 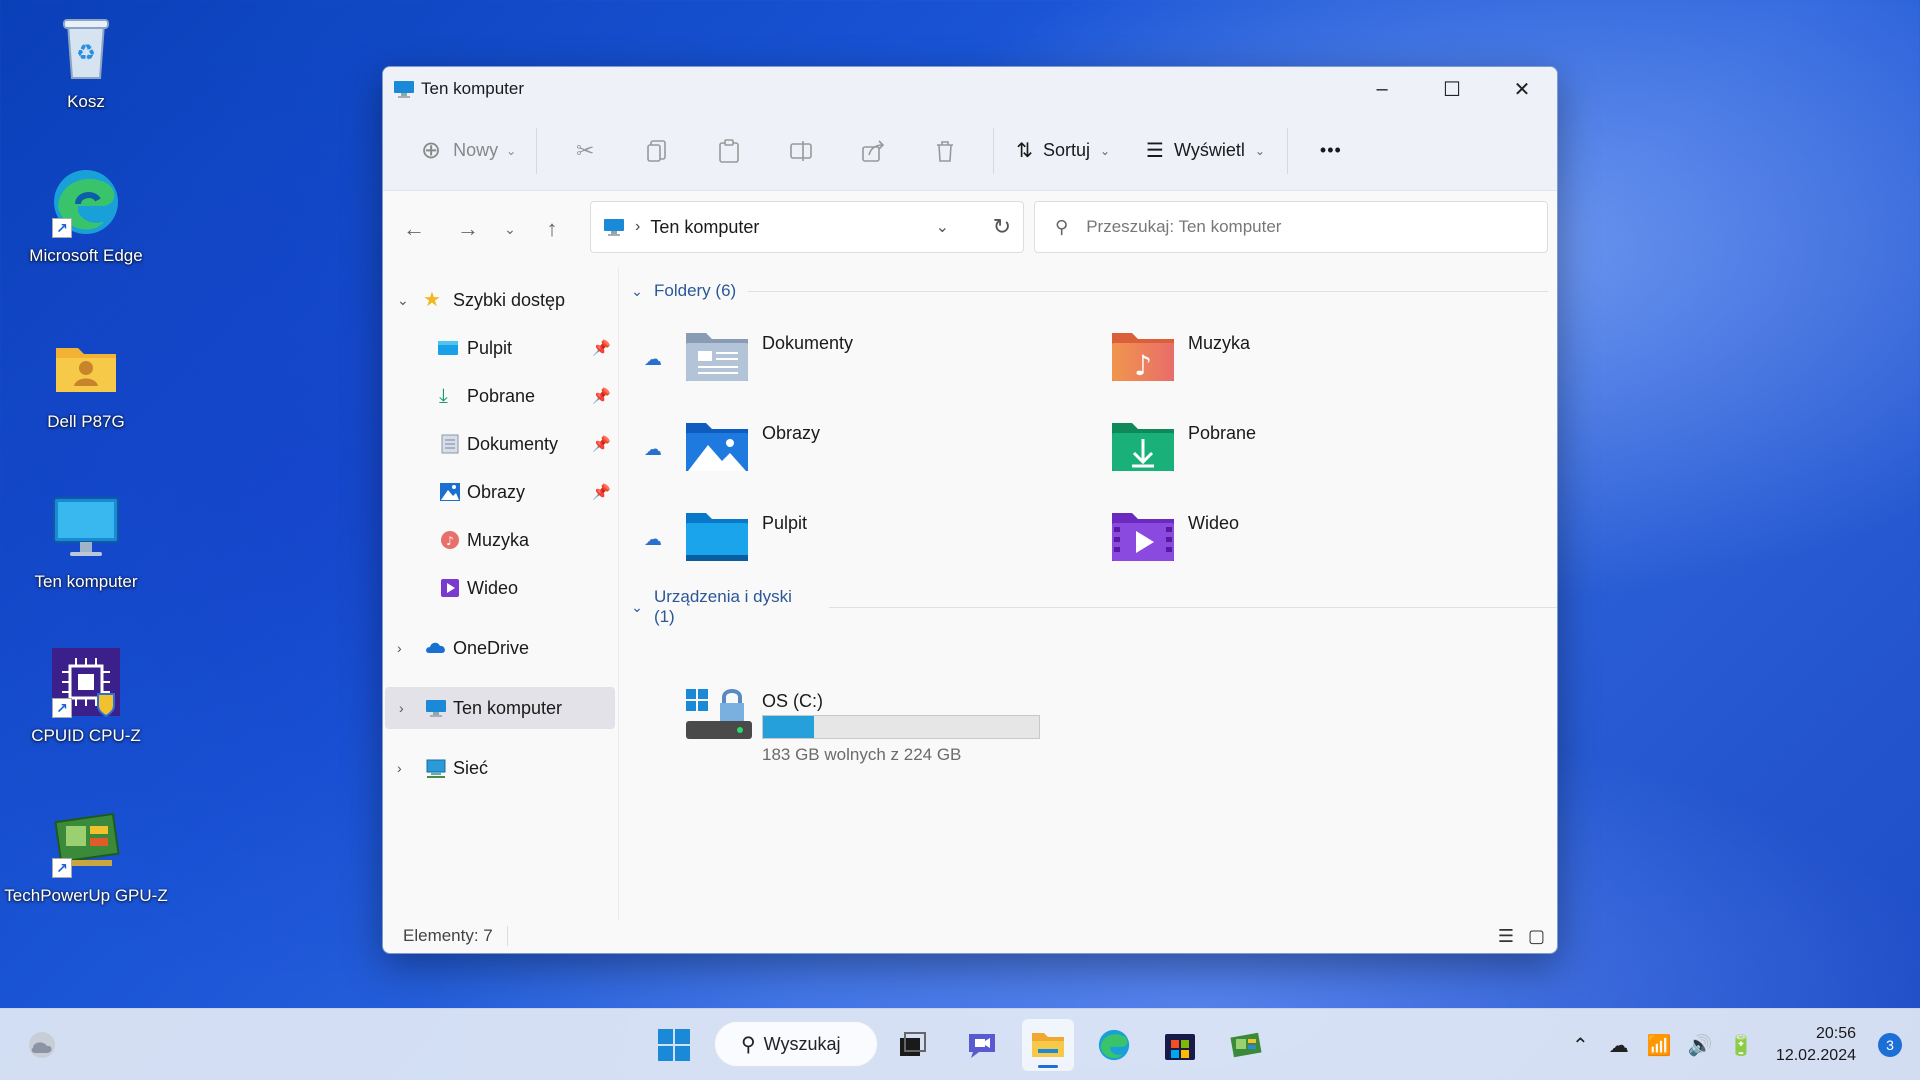 I want to click on up-button: ↑, so click(x=552, y=229).